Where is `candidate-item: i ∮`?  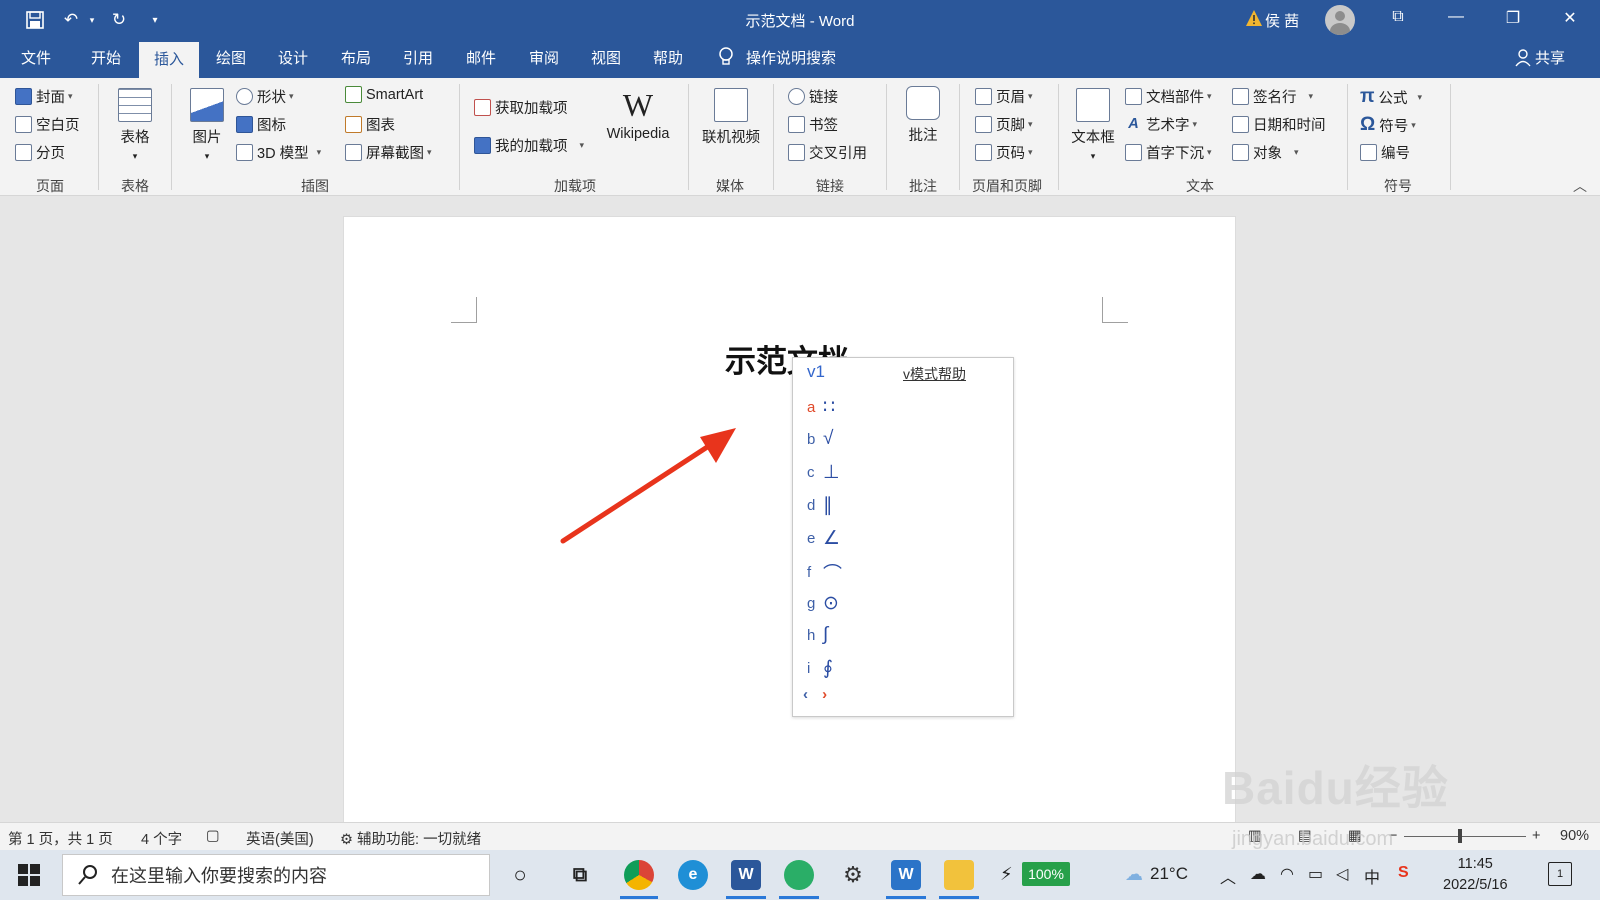 candidate-item: i ∮ is located at coordinates (820, 668).